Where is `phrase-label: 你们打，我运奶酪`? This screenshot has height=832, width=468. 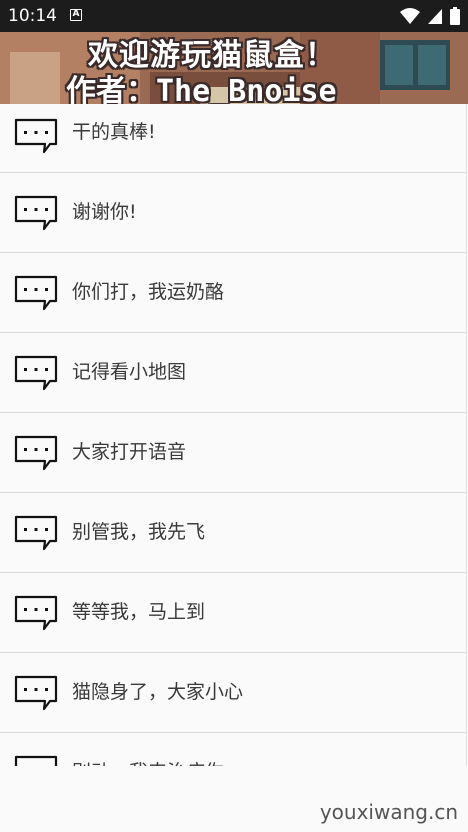
phrase-label: 你们打，我运奶酪 is located at coordinates (148, 292).